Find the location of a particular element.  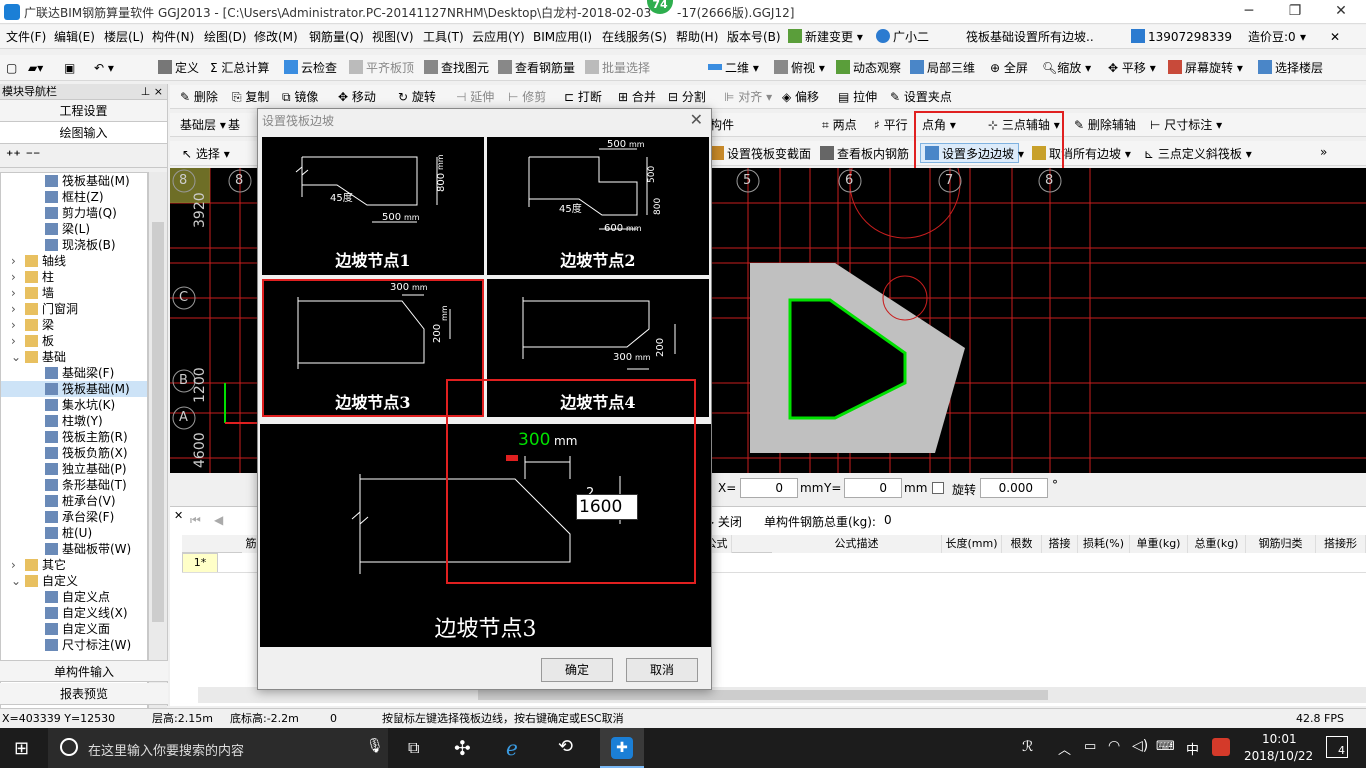

move-button: ✥ 移动 is located at coordinates (357, 97).